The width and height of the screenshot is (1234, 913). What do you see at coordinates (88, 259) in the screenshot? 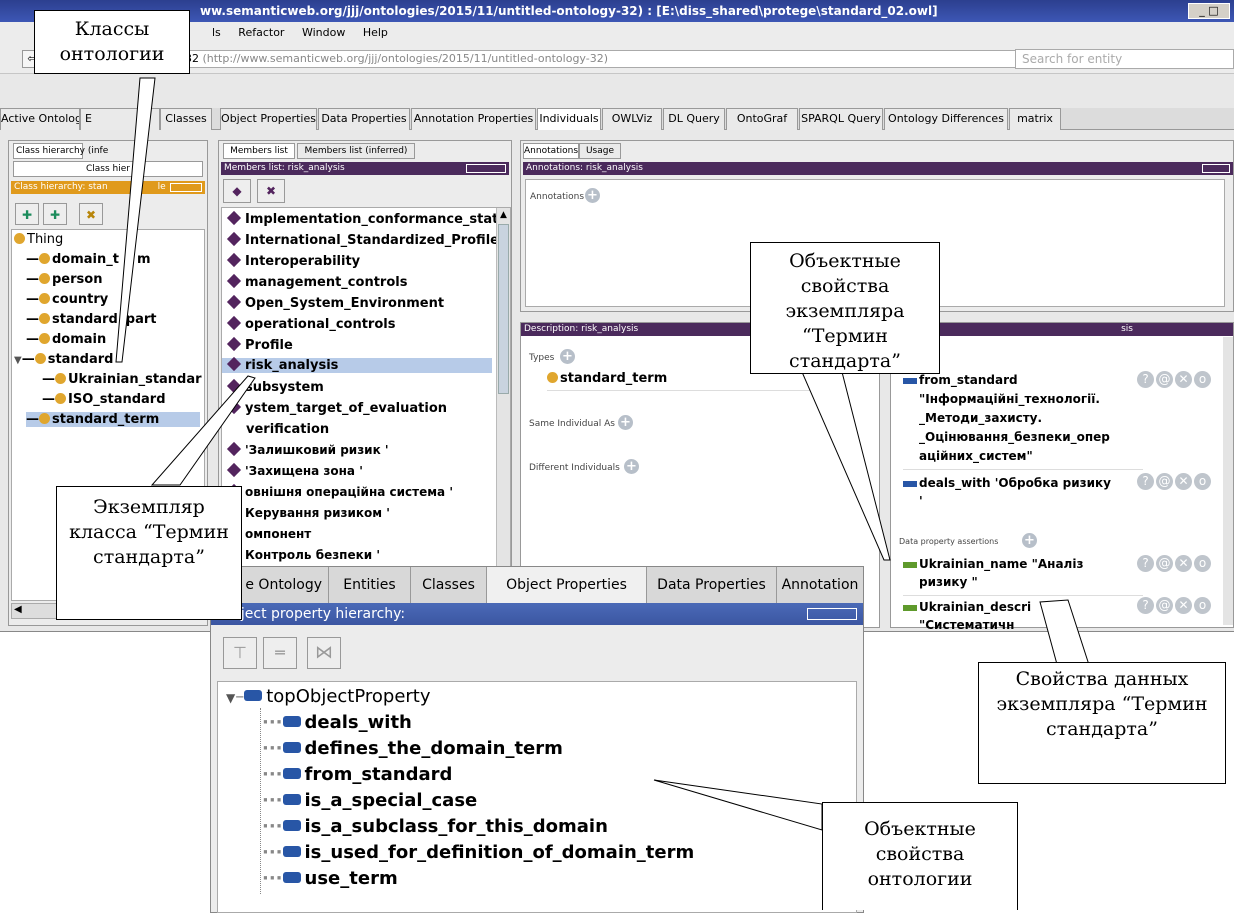
I see `class-domain-term: — domain_t m` at bounding box center [88, 259].